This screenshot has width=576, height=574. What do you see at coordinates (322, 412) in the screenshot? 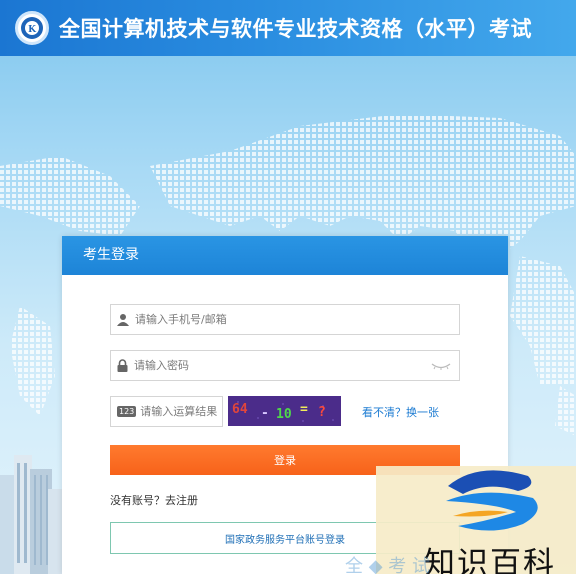
I see `captcha-char: ?` at bounding box center [322, 412].